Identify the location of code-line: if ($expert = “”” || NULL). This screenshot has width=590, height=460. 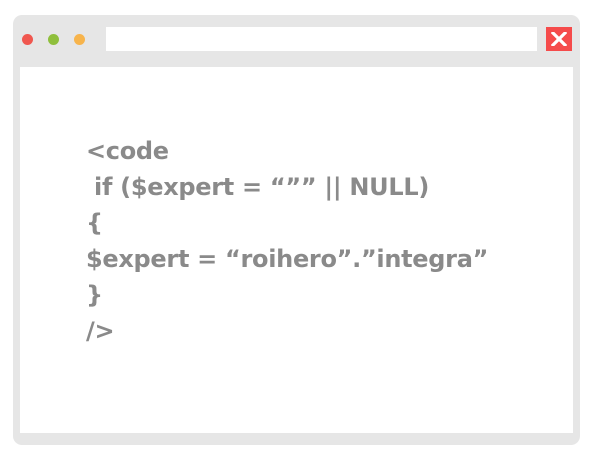
(257, 187).